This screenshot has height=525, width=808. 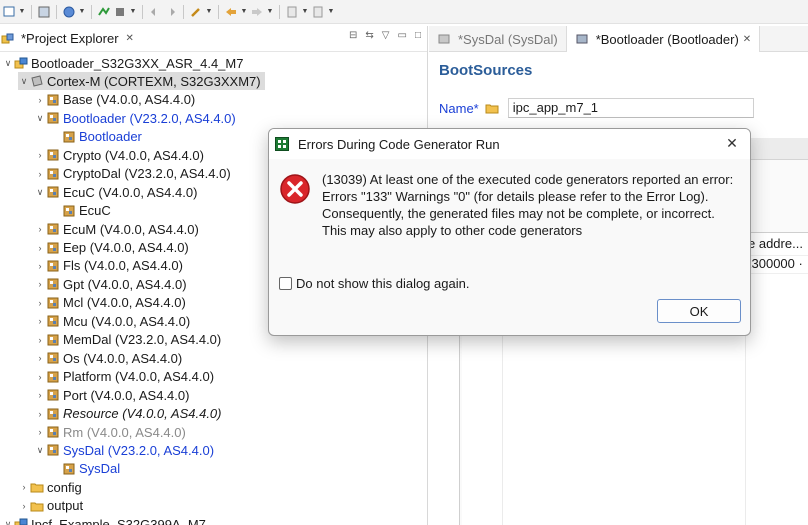 What do you see at coordinates (630, 108) in the screenshot?
I see `name-field: ipc_app_m7_1` at bounding box center [630, 108].